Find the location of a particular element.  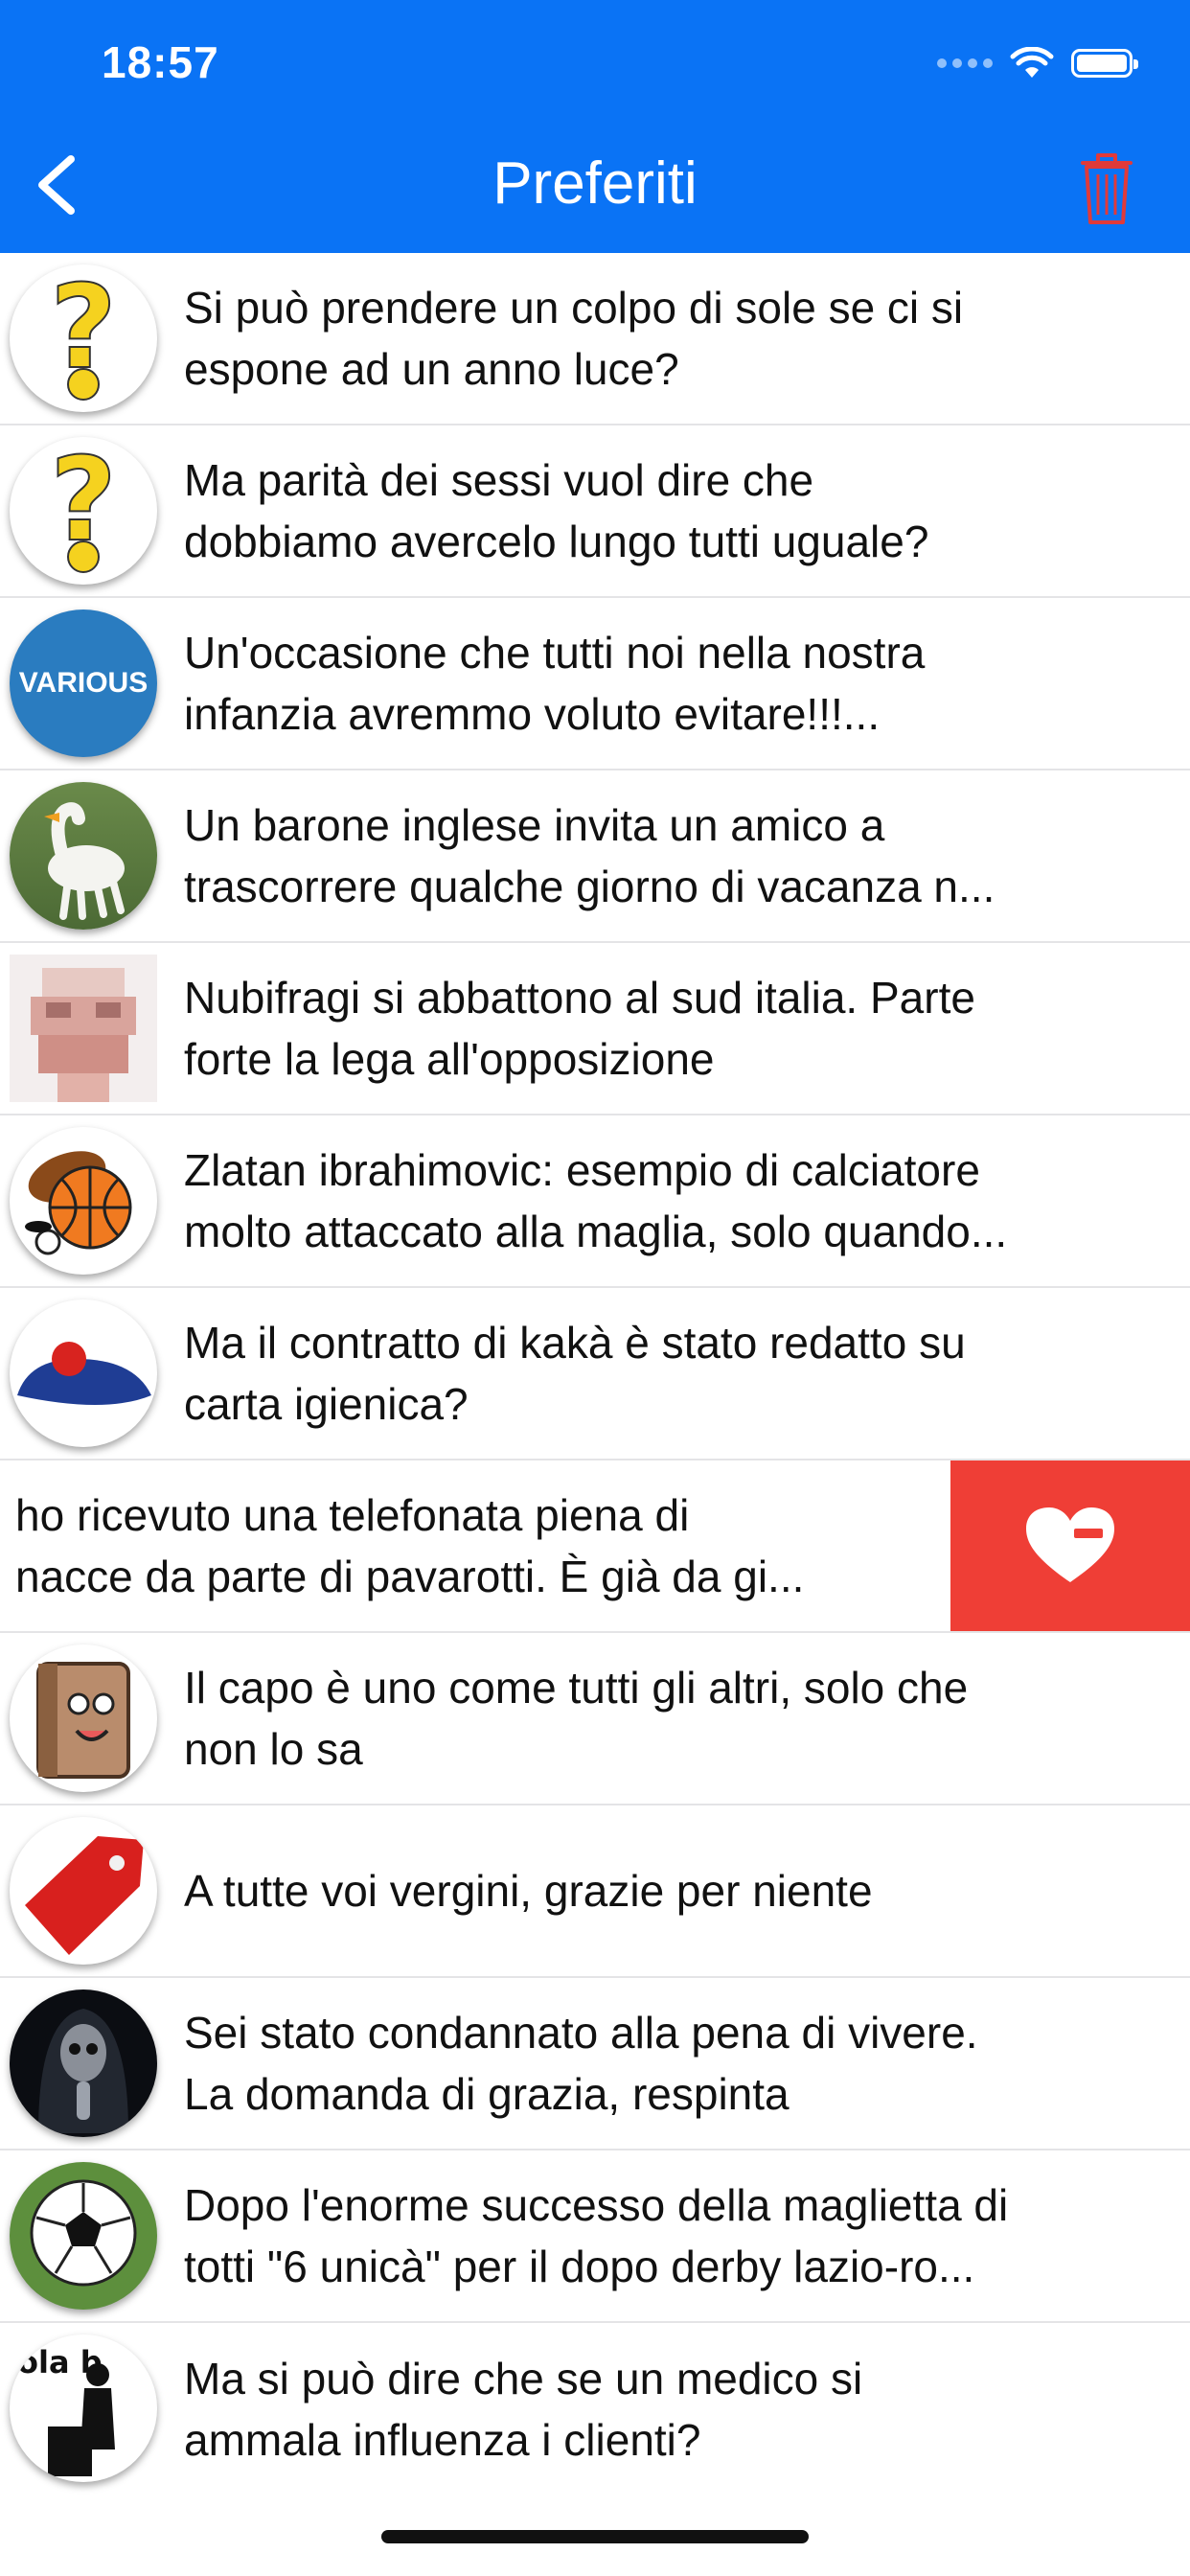

list-item: A tutte voi vergini, grazie per niente is located at coordinates (595, 1892).